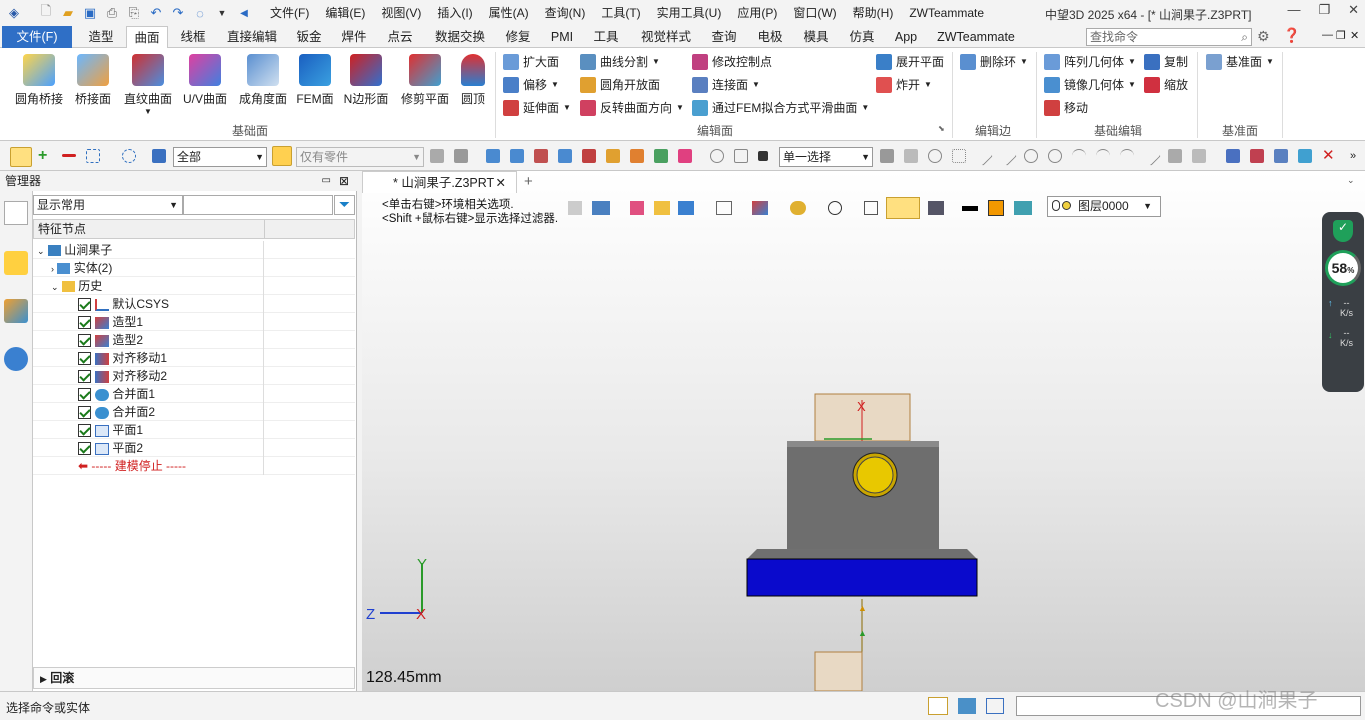 This screenshot has height=720, width=1365. I want to click on minimize-icon: —, so click(1293, 10).